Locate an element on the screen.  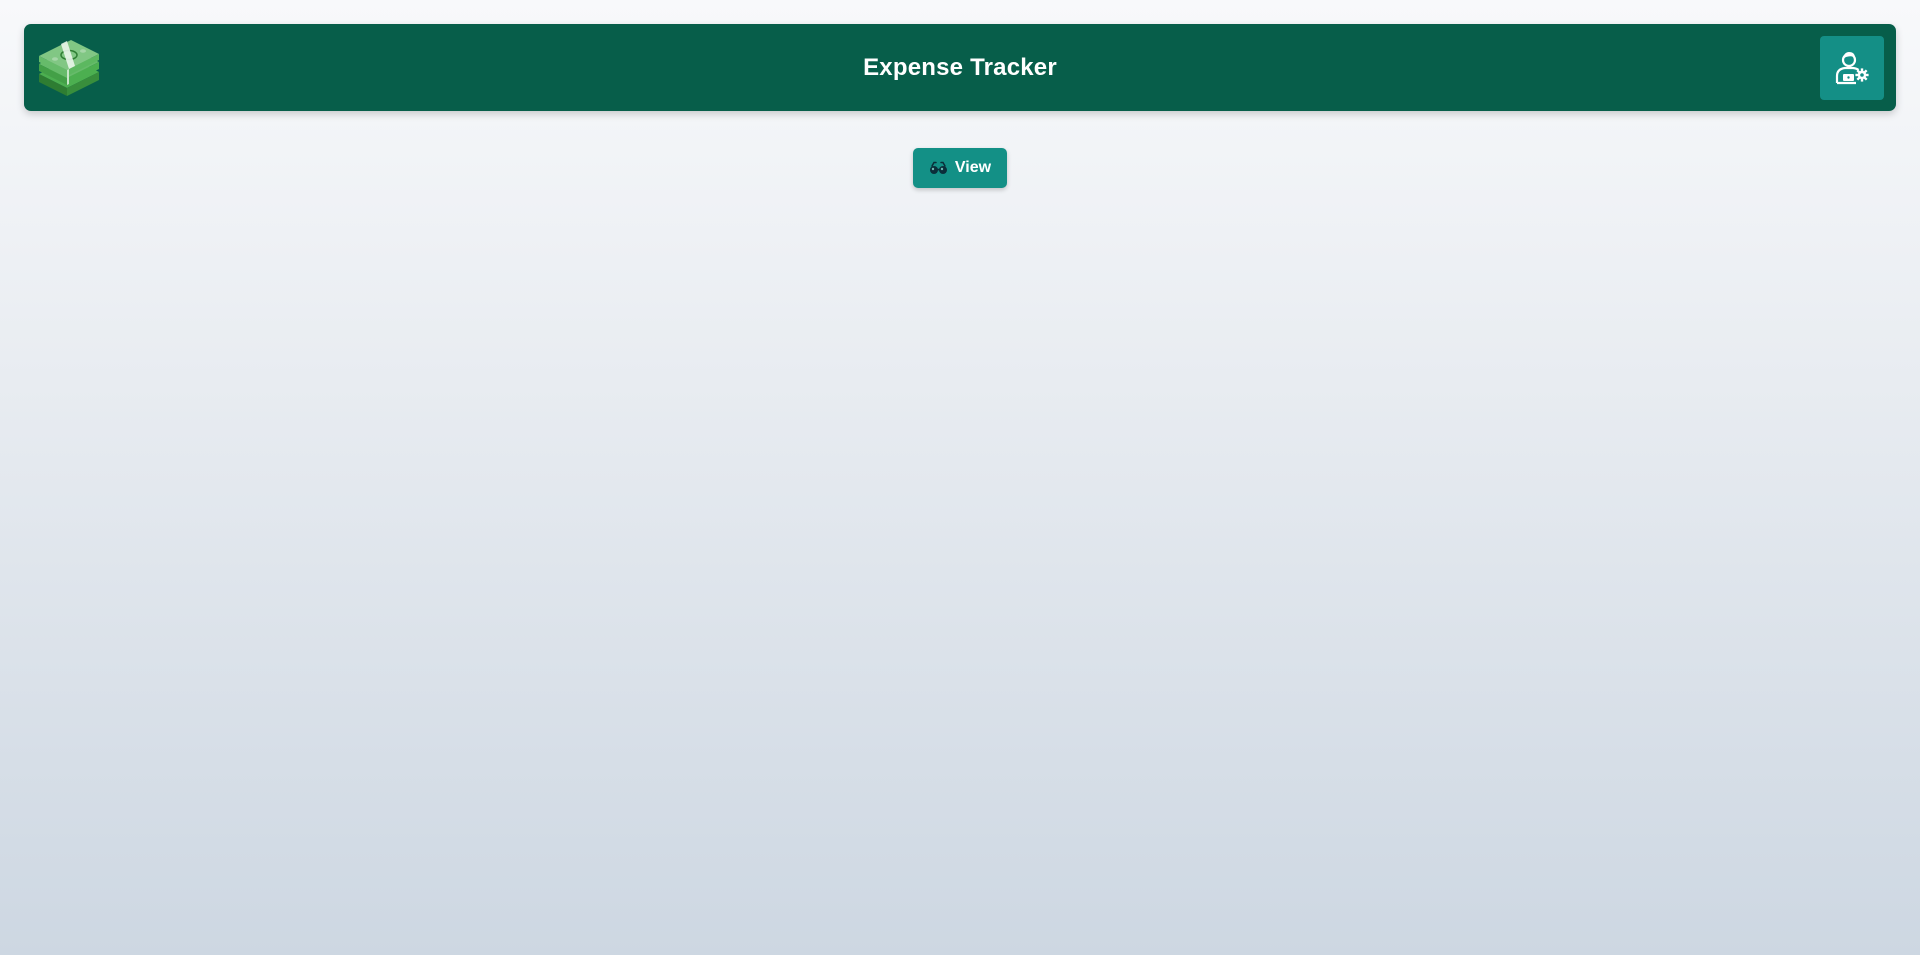
page-title: Expense Tracker is located at coordinates (960, 67).